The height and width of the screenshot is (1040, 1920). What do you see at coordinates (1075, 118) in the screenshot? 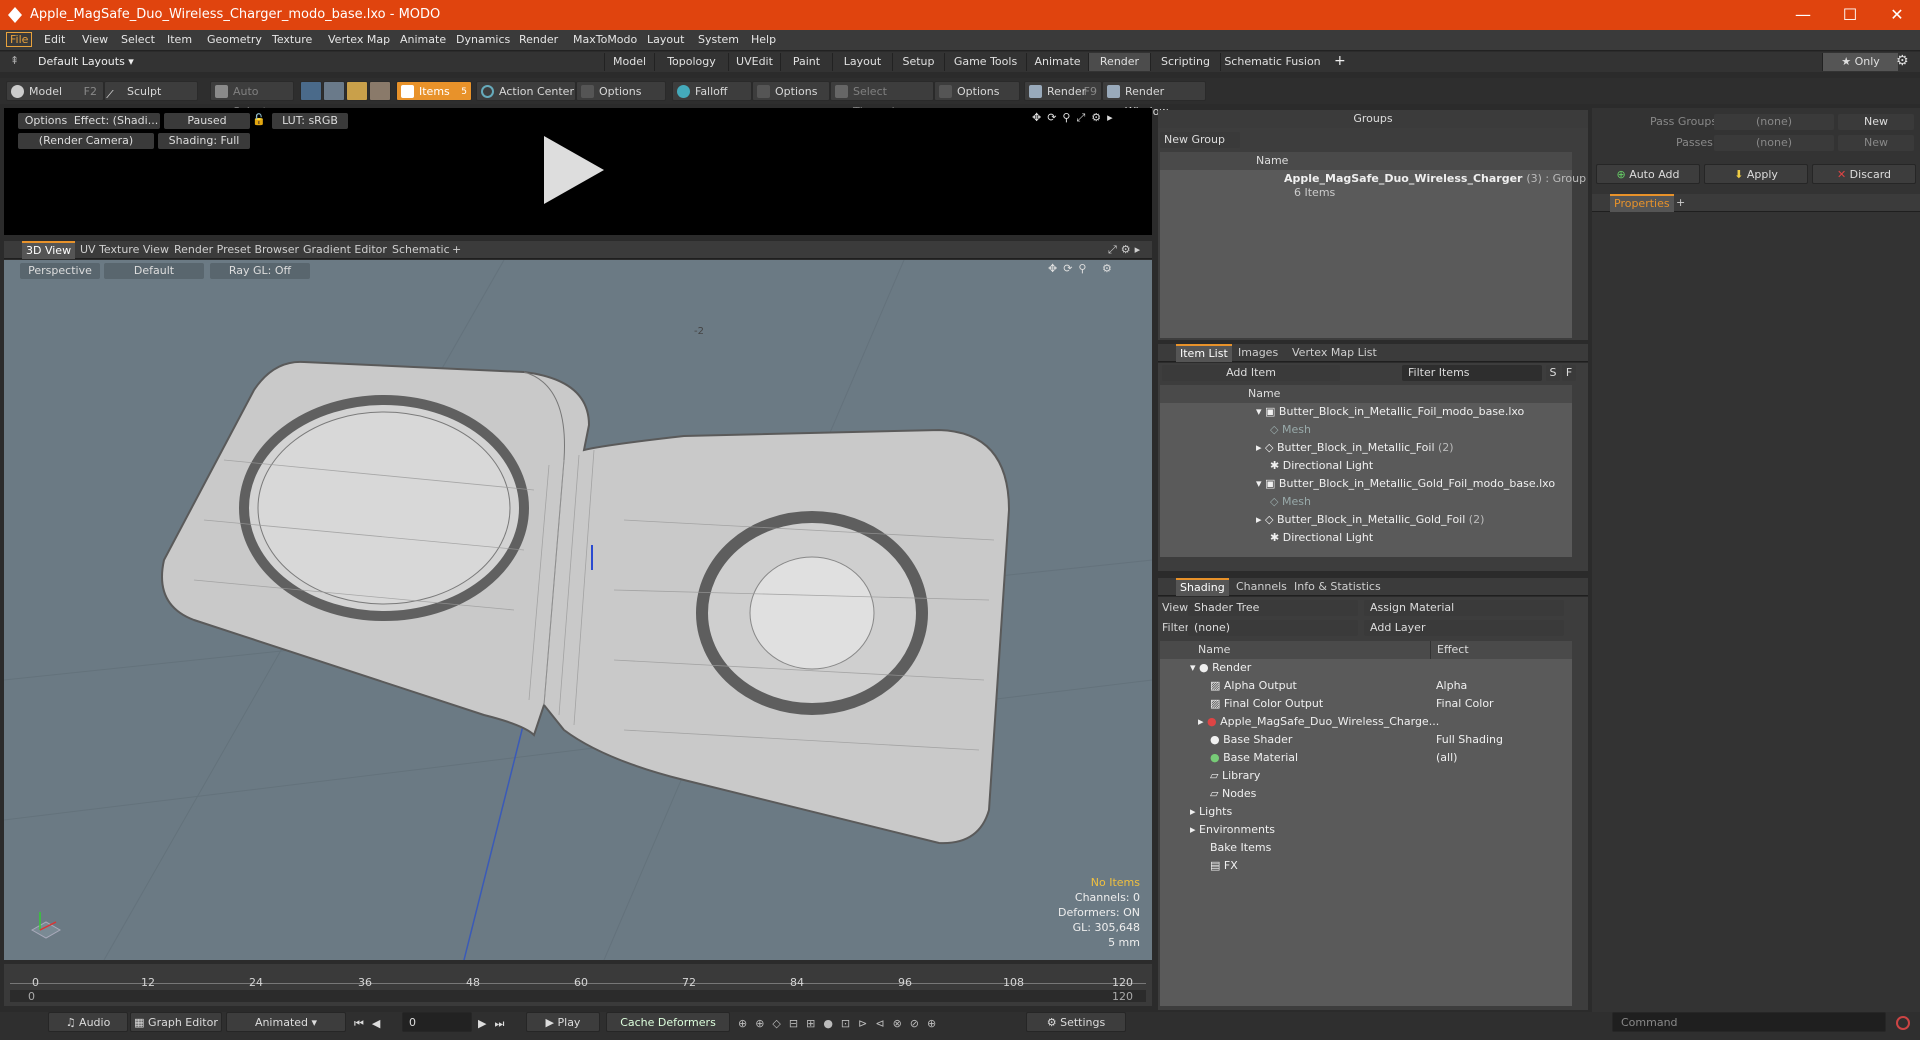
I see `viewport-nav-icons: ✥⟳⚲⤢⚙▸` at bounding box center [1075, 118].